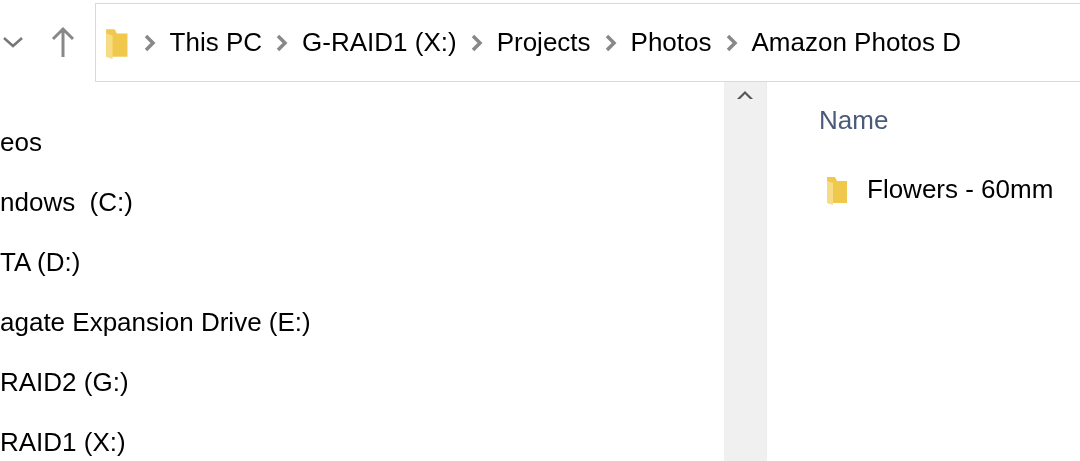 This screenshot has width=1080, height=461. Describe the element at coordinates (362, 382) in the screenshot. I see `navigation-item: RAID2 (G:)` at that location.